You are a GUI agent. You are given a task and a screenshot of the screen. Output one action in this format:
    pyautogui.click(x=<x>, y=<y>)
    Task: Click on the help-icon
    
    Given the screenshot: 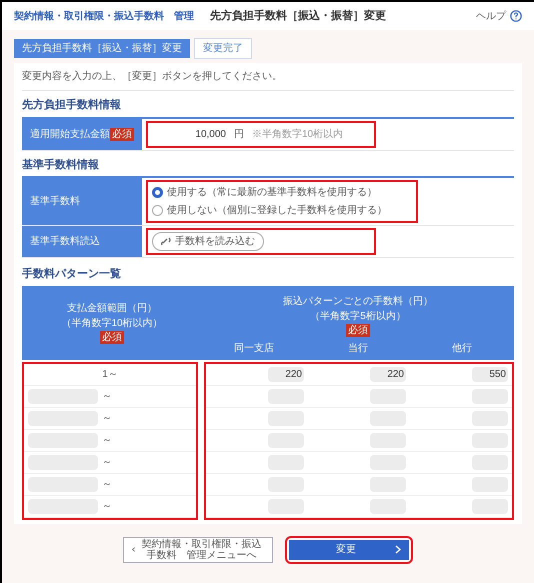 What is the action you would take?
    pyautogui.click(x=516, y=16)
    